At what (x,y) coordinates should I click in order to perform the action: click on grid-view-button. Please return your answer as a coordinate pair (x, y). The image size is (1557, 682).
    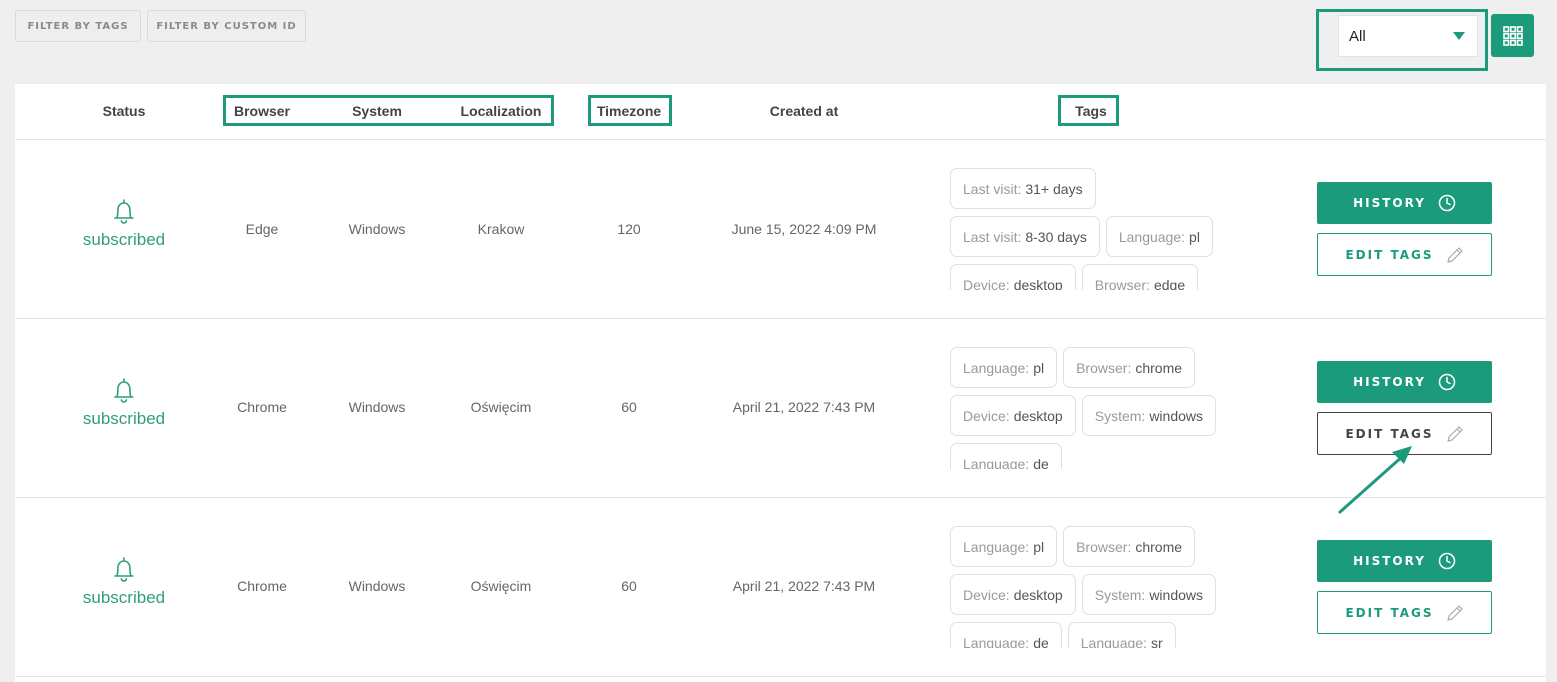
    Looking at the image, I should click on (1512, 35).